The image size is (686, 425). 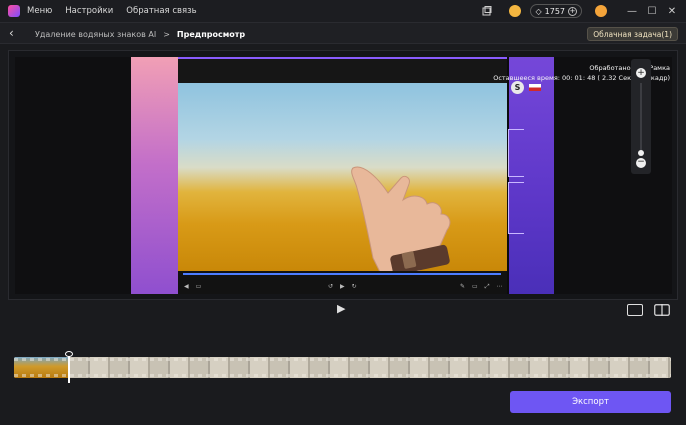 I want to click on close-icon: ✕, so click(x=672, y=11).